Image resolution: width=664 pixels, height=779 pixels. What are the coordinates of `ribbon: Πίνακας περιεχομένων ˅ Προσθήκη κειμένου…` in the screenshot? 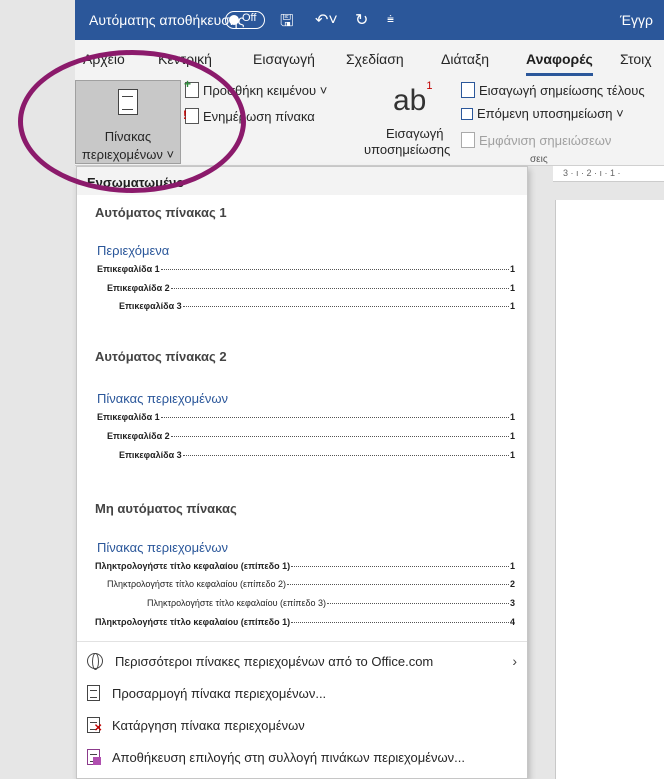 It's located at (369, 121).